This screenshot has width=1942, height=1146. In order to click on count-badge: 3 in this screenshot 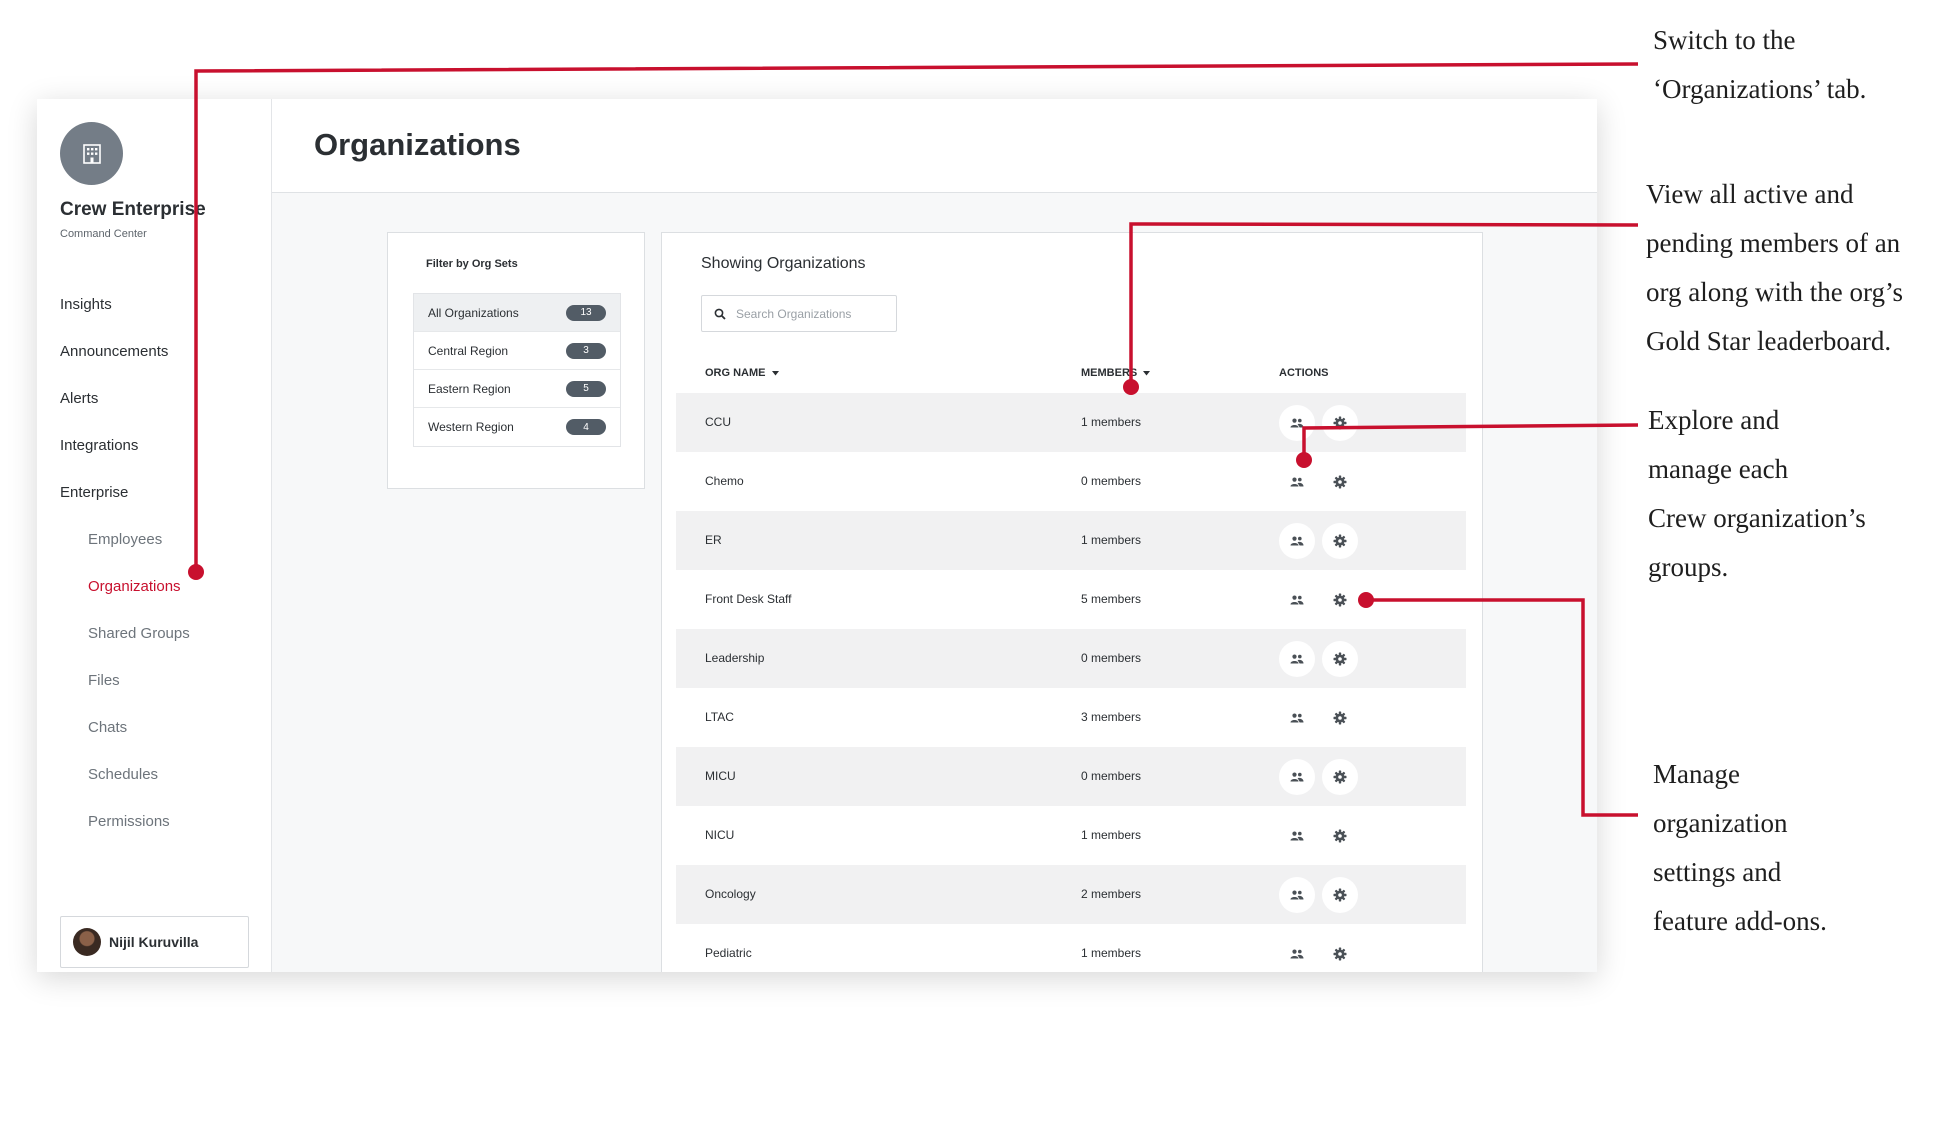, I will do `click(586, 350)`.